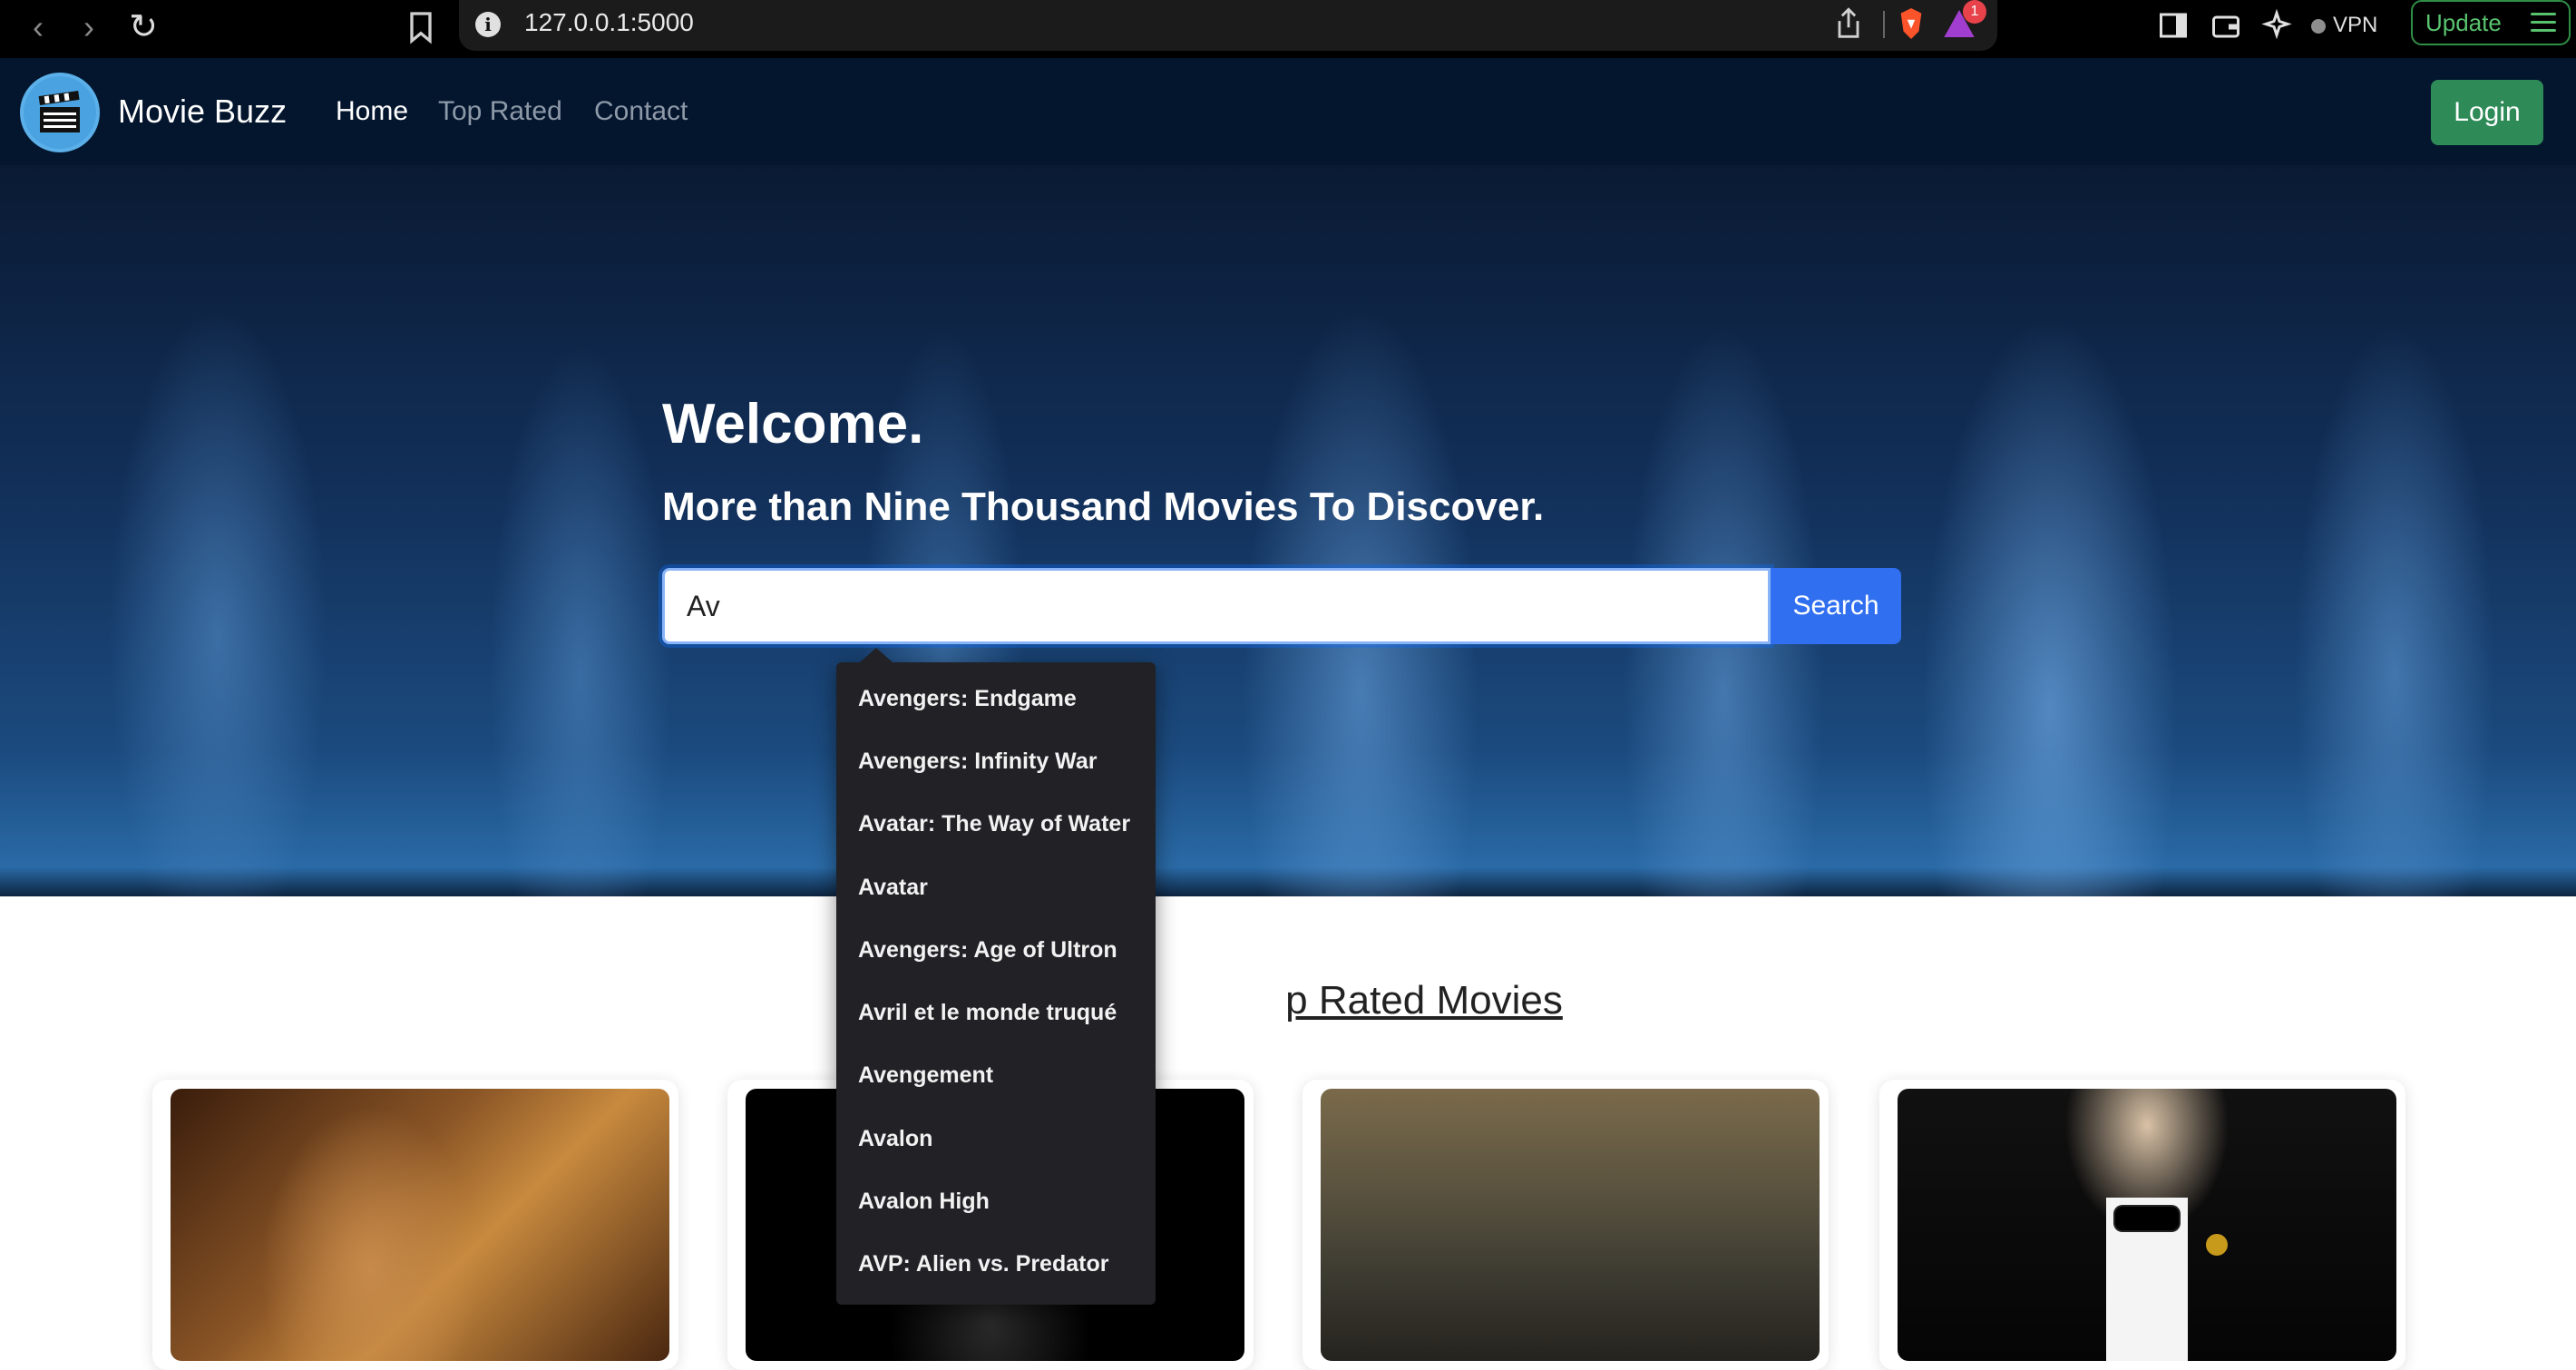 This screenshot has height=1370, width=2576. Describe the element at coordinates (793, 424) in the screenshot. I see `hero-title: Welcome.` at that location.